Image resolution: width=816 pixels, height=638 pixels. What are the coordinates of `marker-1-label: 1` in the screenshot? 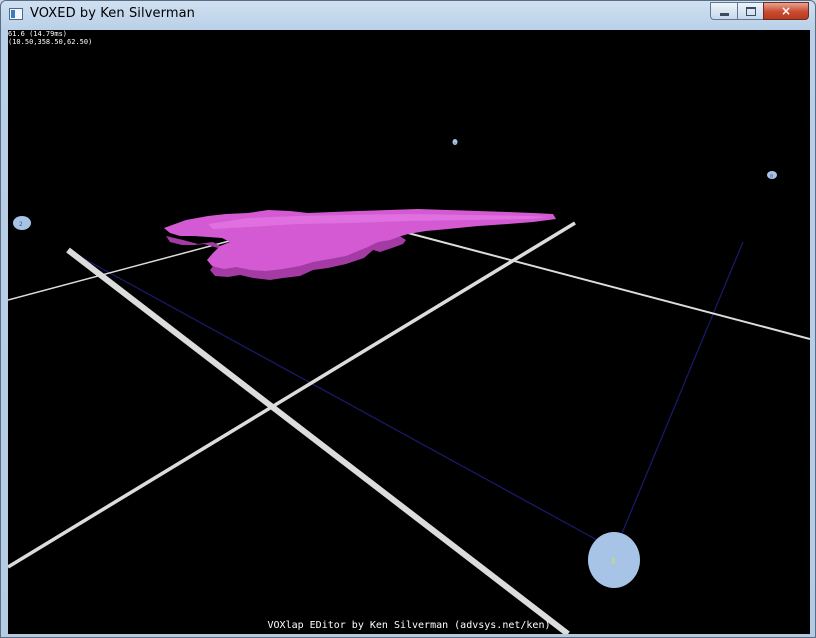 It's located at (455, 143).